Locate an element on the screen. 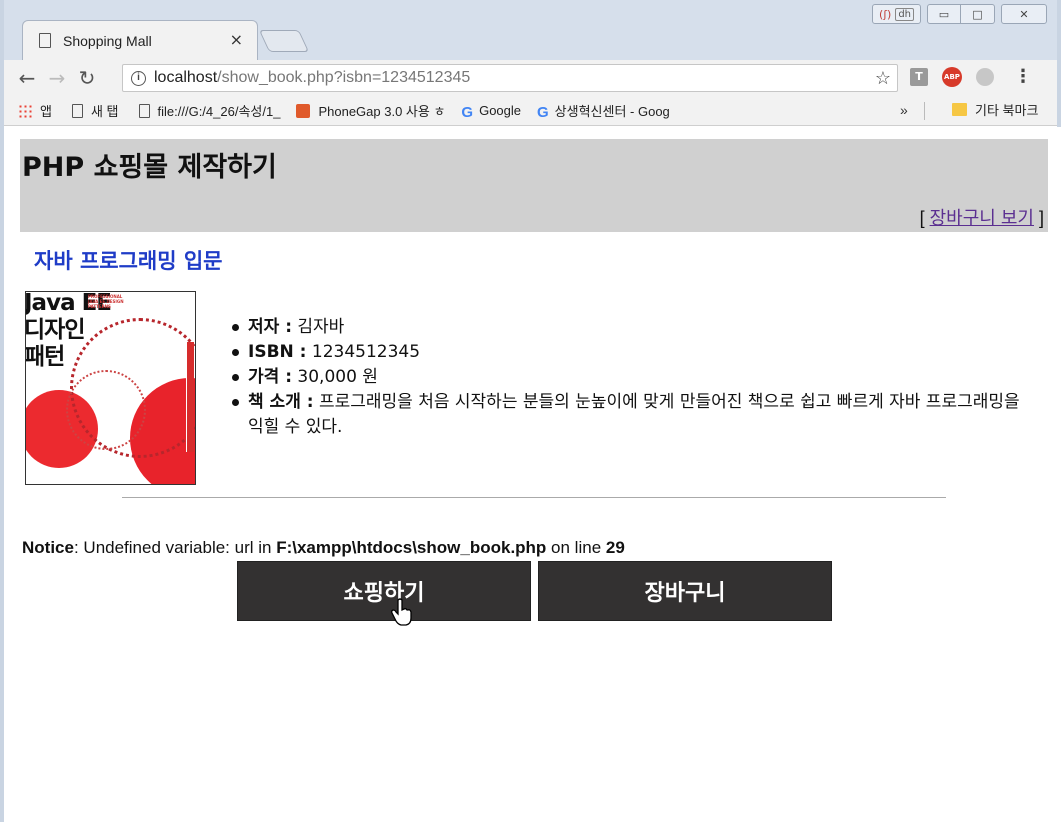 The width and height of the screenshot is (1061, 822). site-title: PHP 쇼핑몰 제작하기 is located at coordinates (149, 167).